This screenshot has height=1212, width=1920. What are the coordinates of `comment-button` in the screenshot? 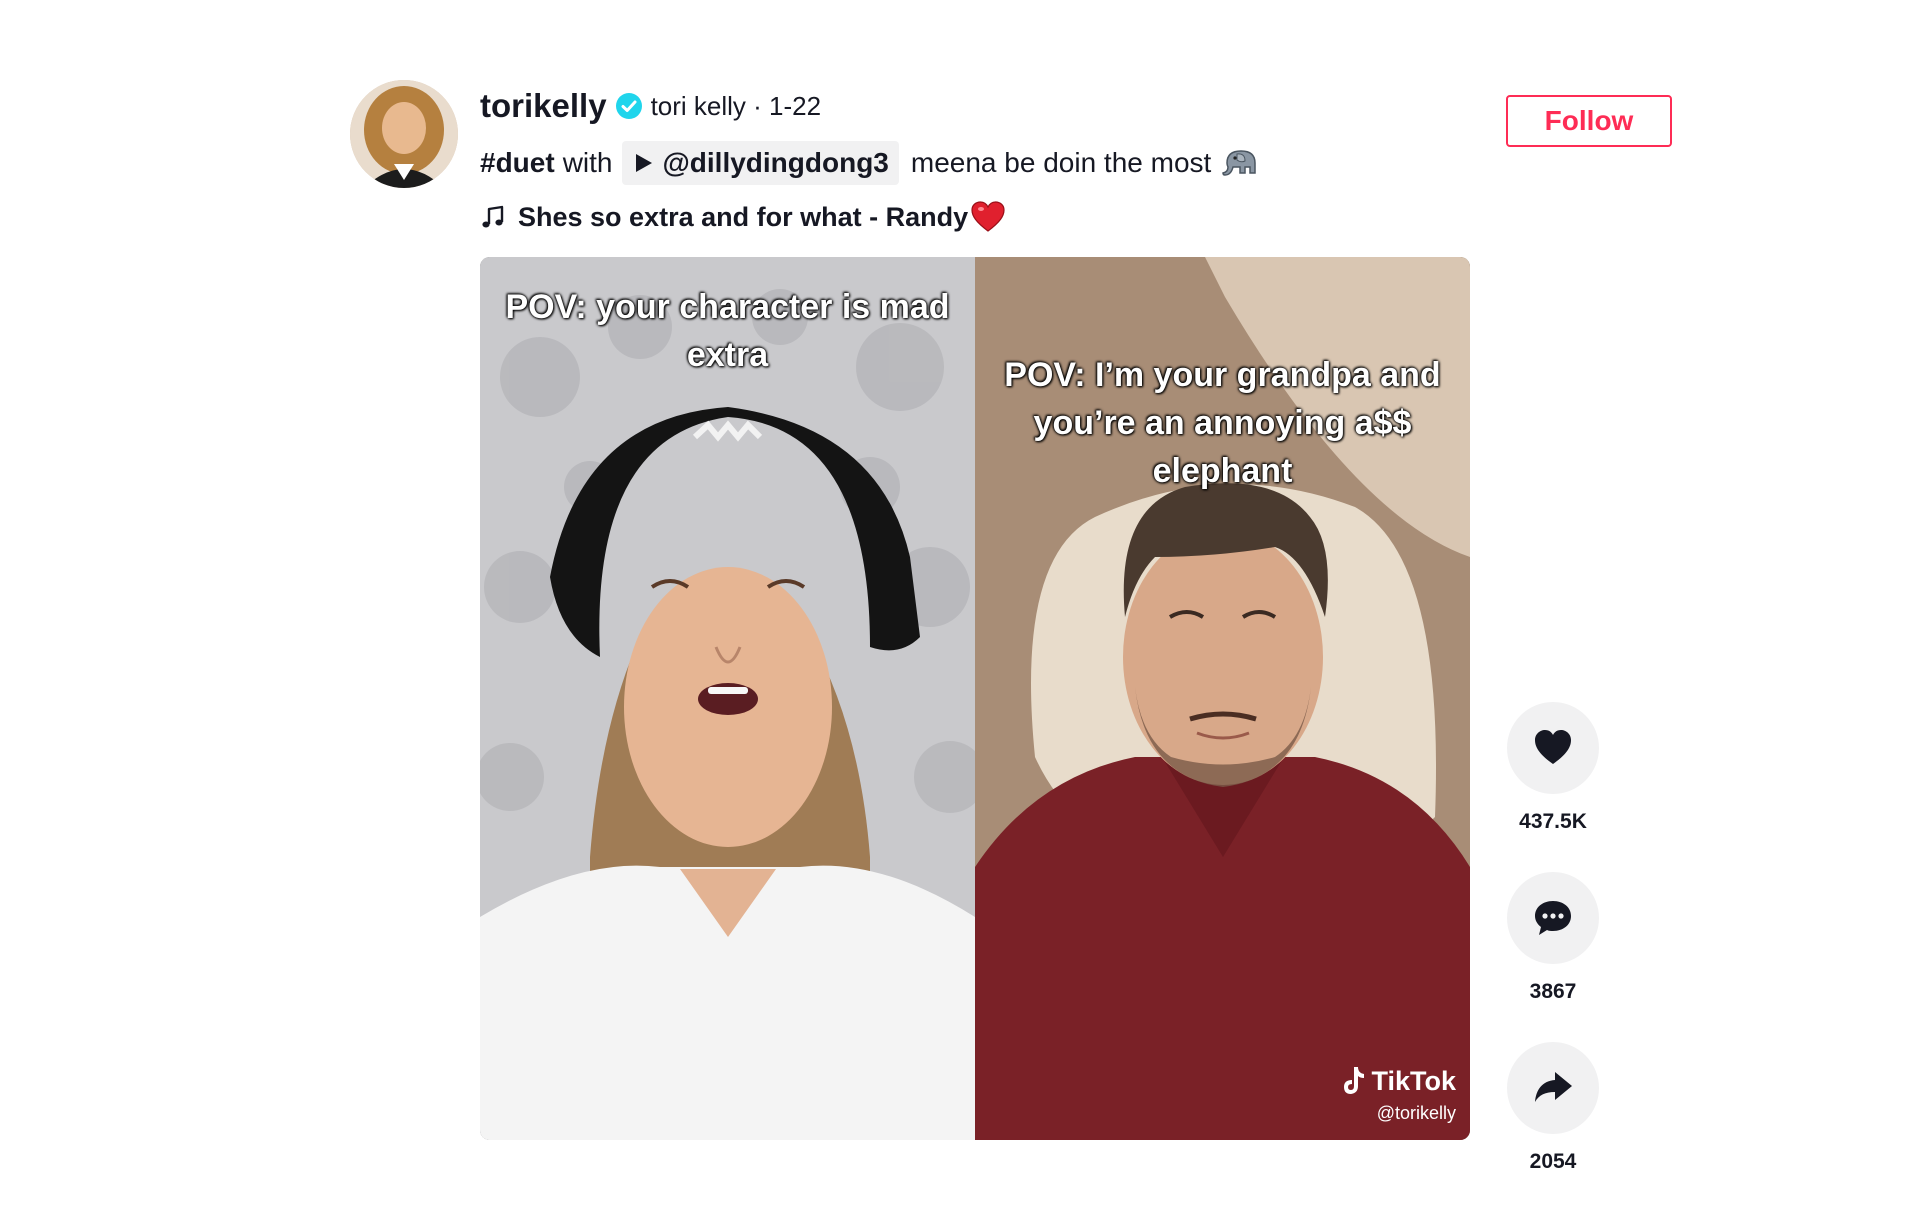 It's located at (1553, 918).